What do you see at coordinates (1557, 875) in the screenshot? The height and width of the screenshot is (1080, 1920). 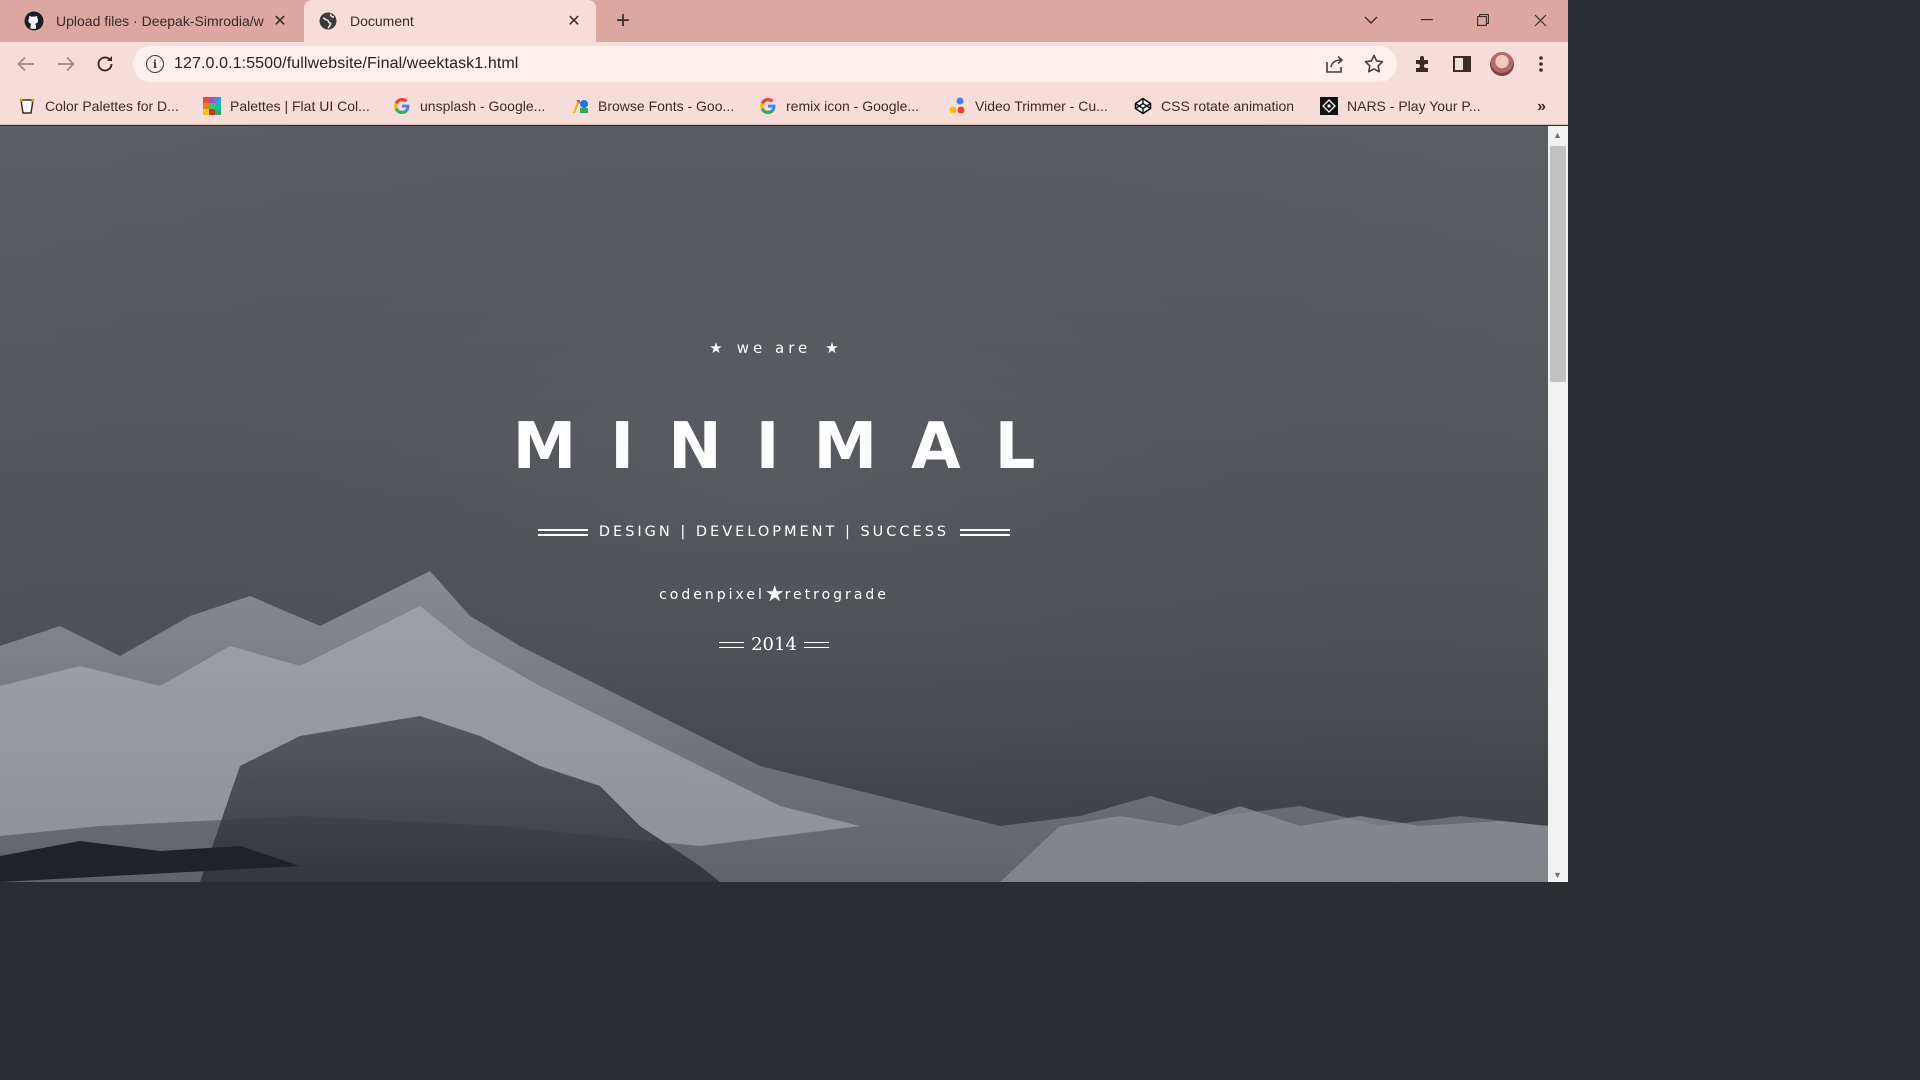 I see `scroll-down-arrow-icon: ▼` at bounding box center [1557, 875].